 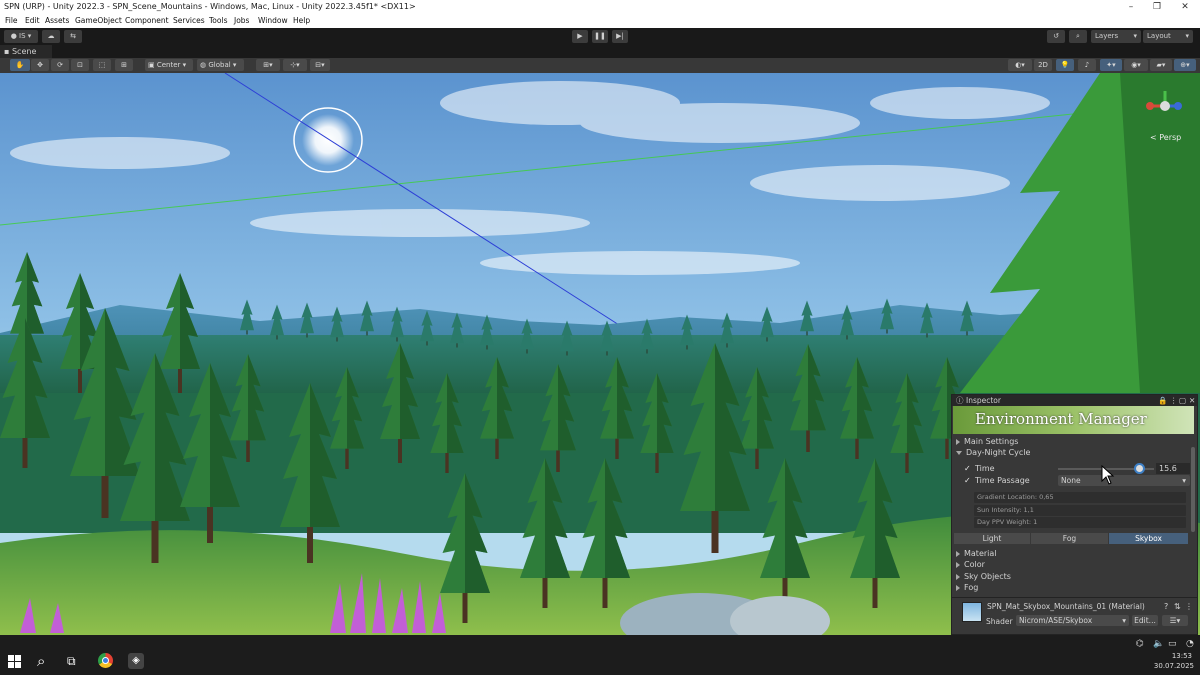 I want to click on hidden-objects-toggle: ◉▾, so click(x=1136, y=65).